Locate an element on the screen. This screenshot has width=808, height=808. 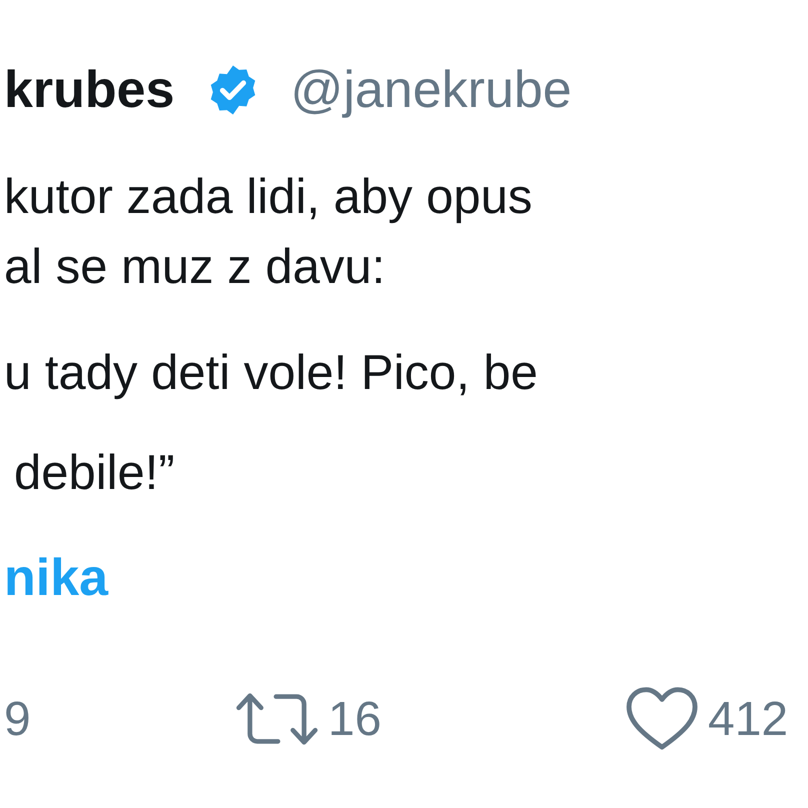
heart-icon is located at coordinates (662, 719).